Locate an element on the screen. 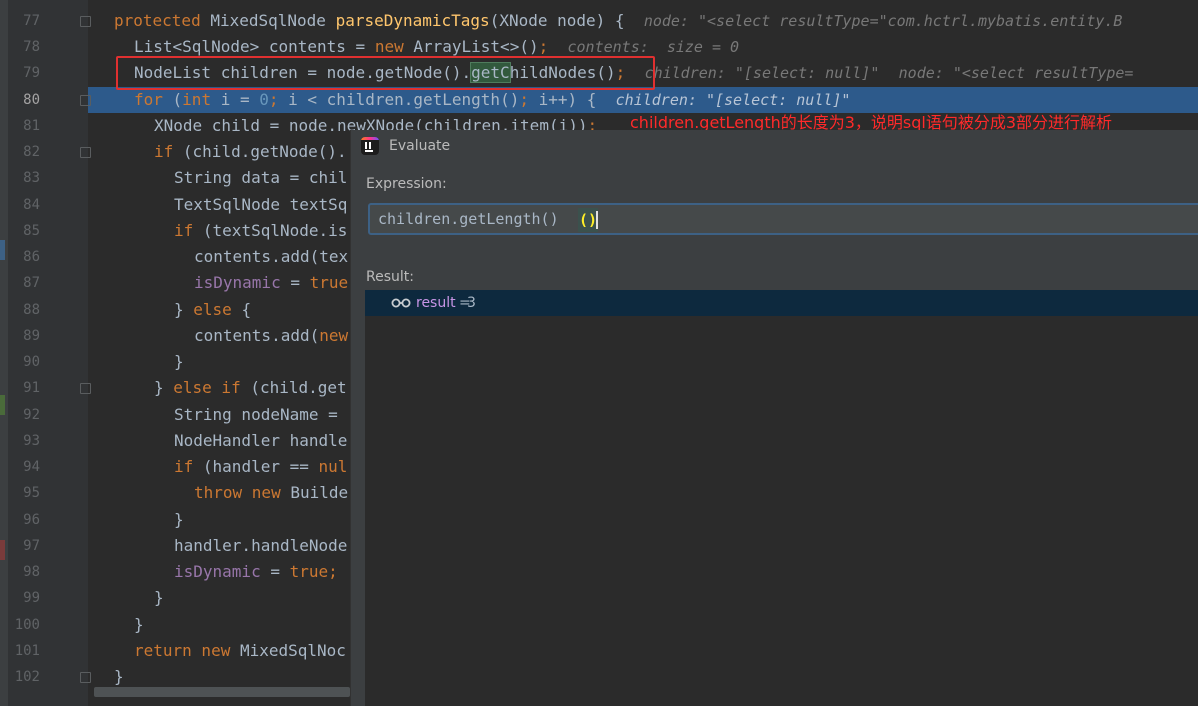 The image size is (1198, 706). code-line-99: } is located at coordinates (159, 597).